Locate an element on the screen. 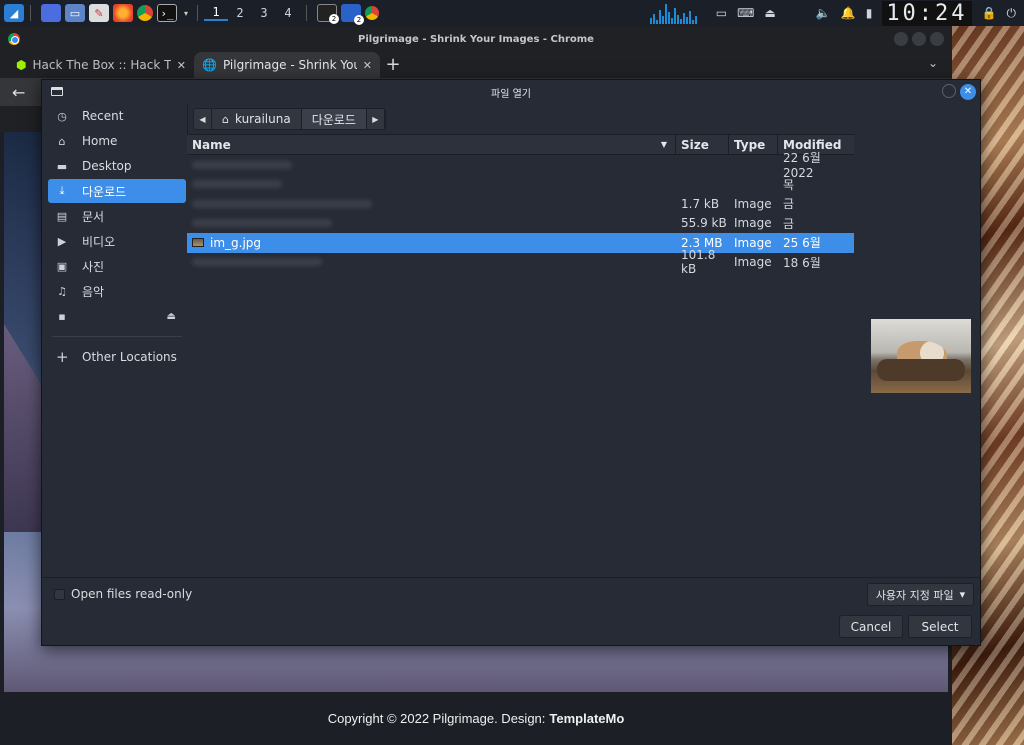 The height and width of the screenshot is (745, 1024). workspace-1: 1 is located at coordinates (216, 13).